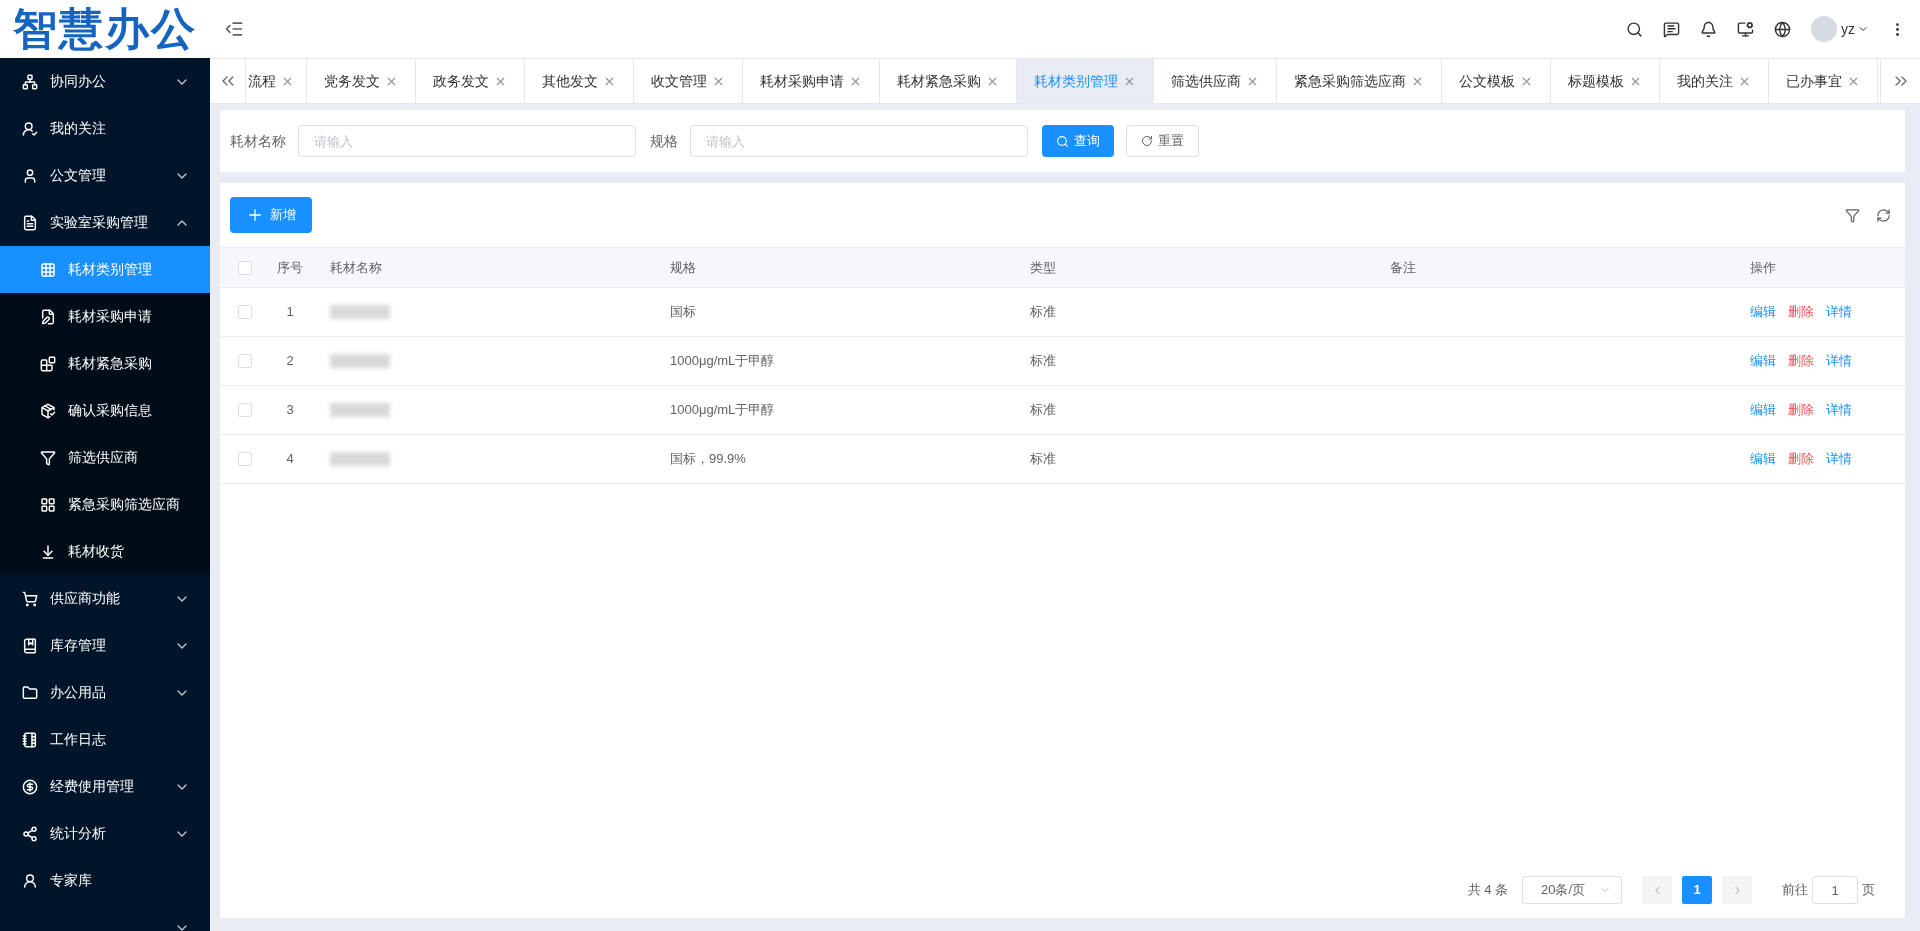 The height and width of the screenshot is (931, 1920). Describe the element at coordinates (105, 81) in the screenshot. I see `sidebar-item: 协同办公` at that location.